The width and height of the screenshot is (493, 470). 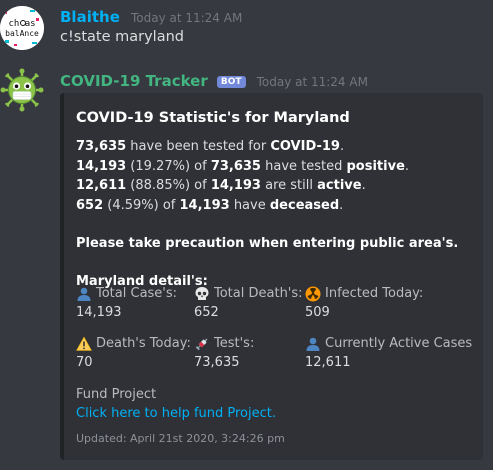 What do you see at coordinates (122, 37) in the screenshot?
I see `message-content: c!state maryland` at bounding box center [122, 37].